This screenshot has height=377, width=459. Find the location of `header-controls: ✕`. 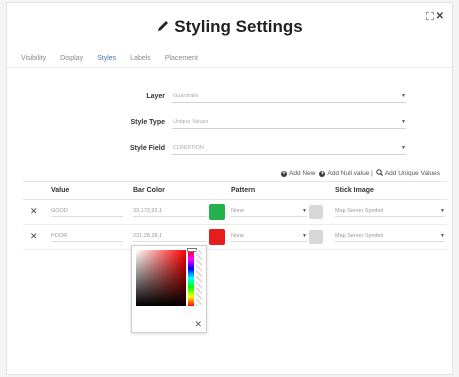

header-controls: ✕ is located at coordinates (434, 16).